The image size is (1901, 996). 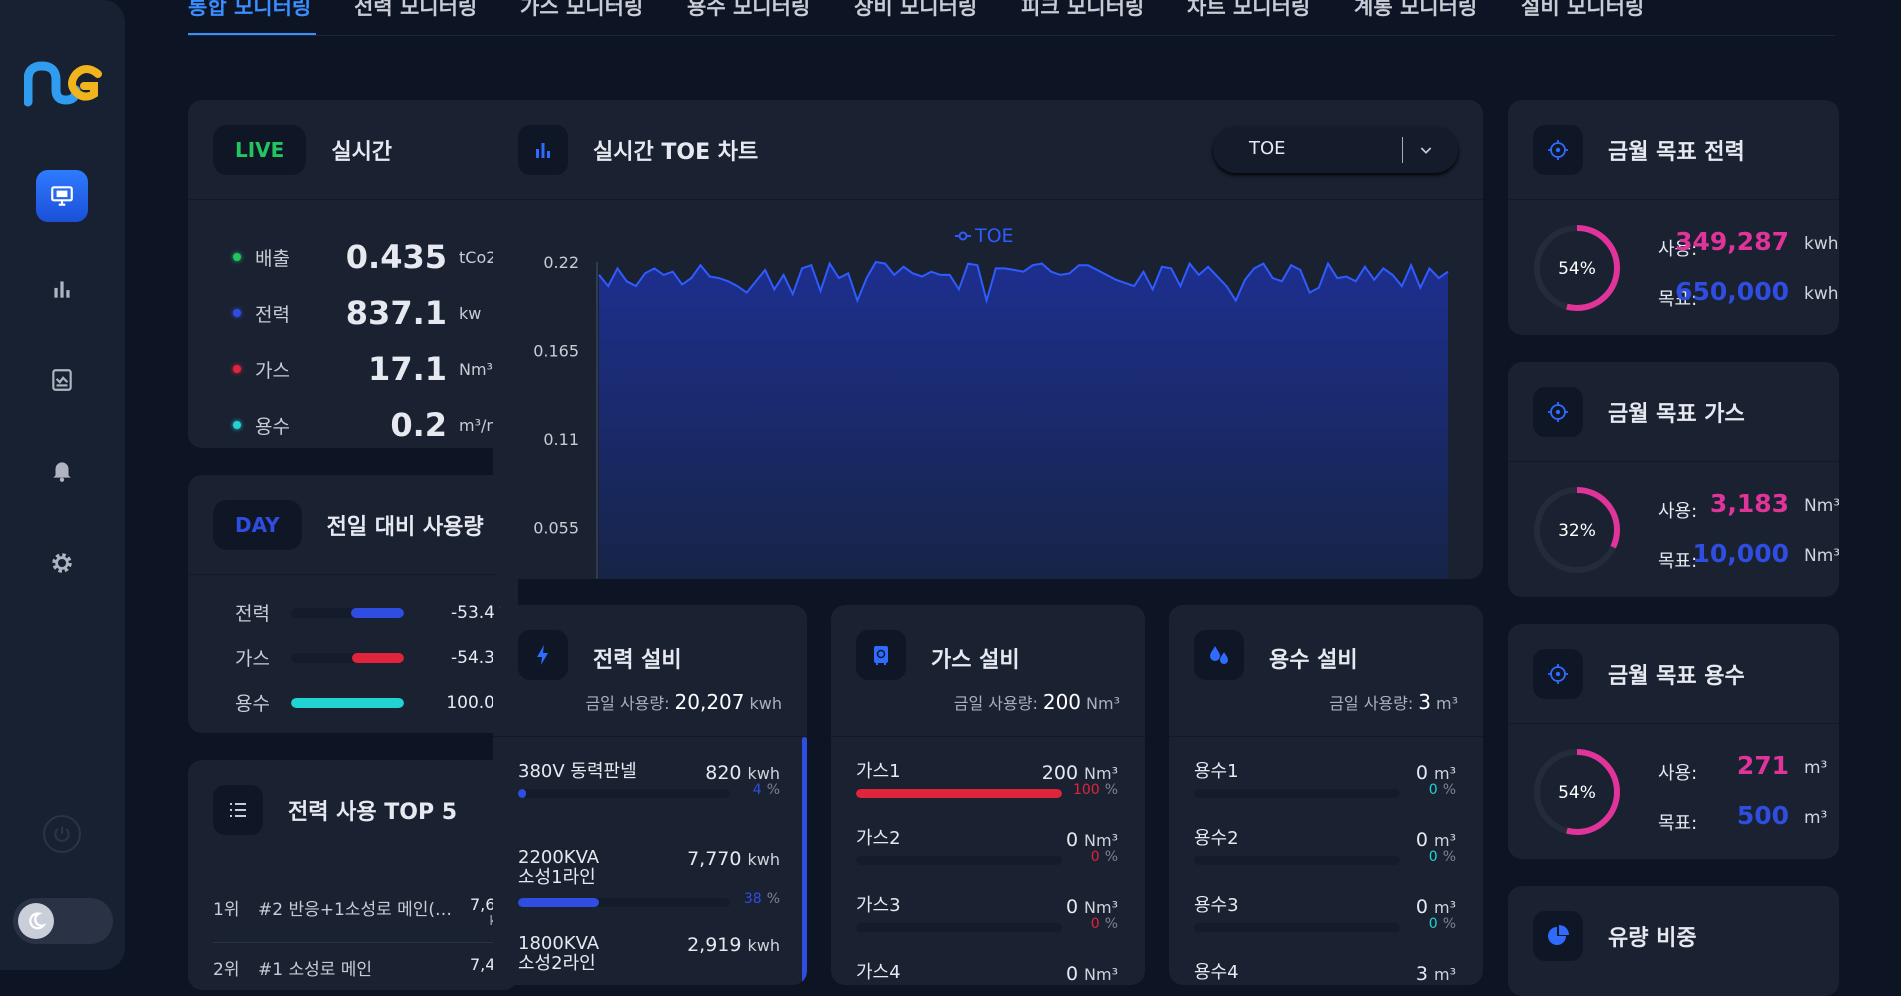 What do you see at coordinates (987, 974) in the screenshot?
I see `equip-row: 가스4 0 Nm³` at bounding box center [987, 974].